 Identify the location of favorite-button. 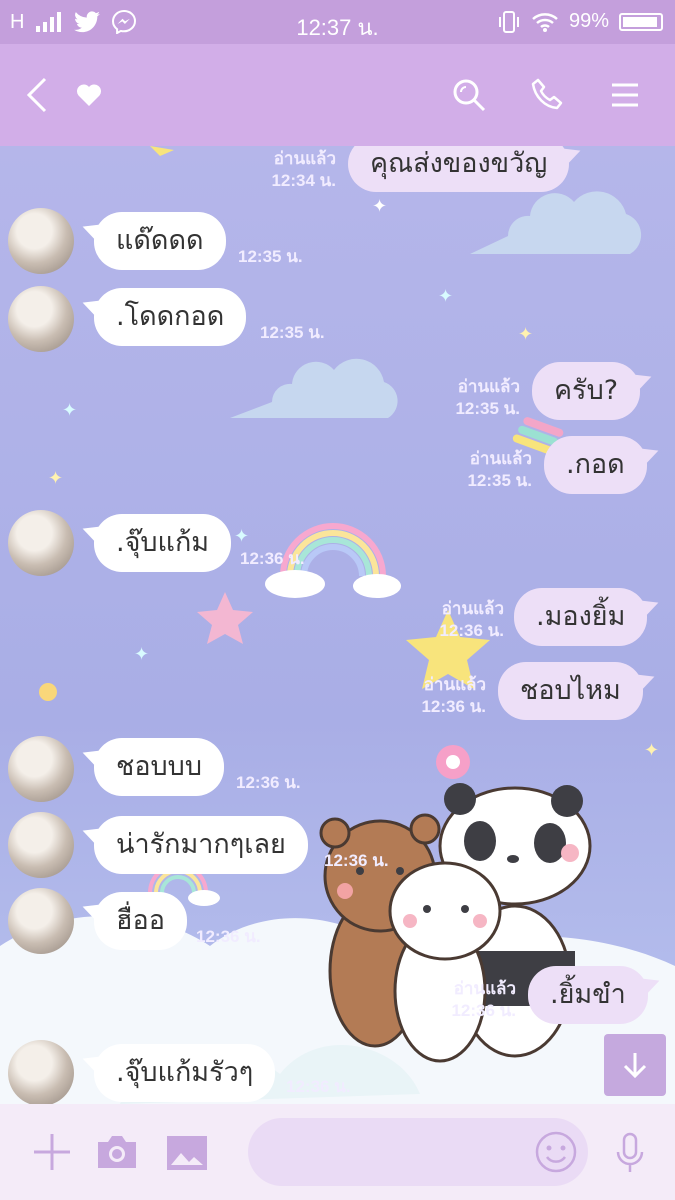
(89, 95).